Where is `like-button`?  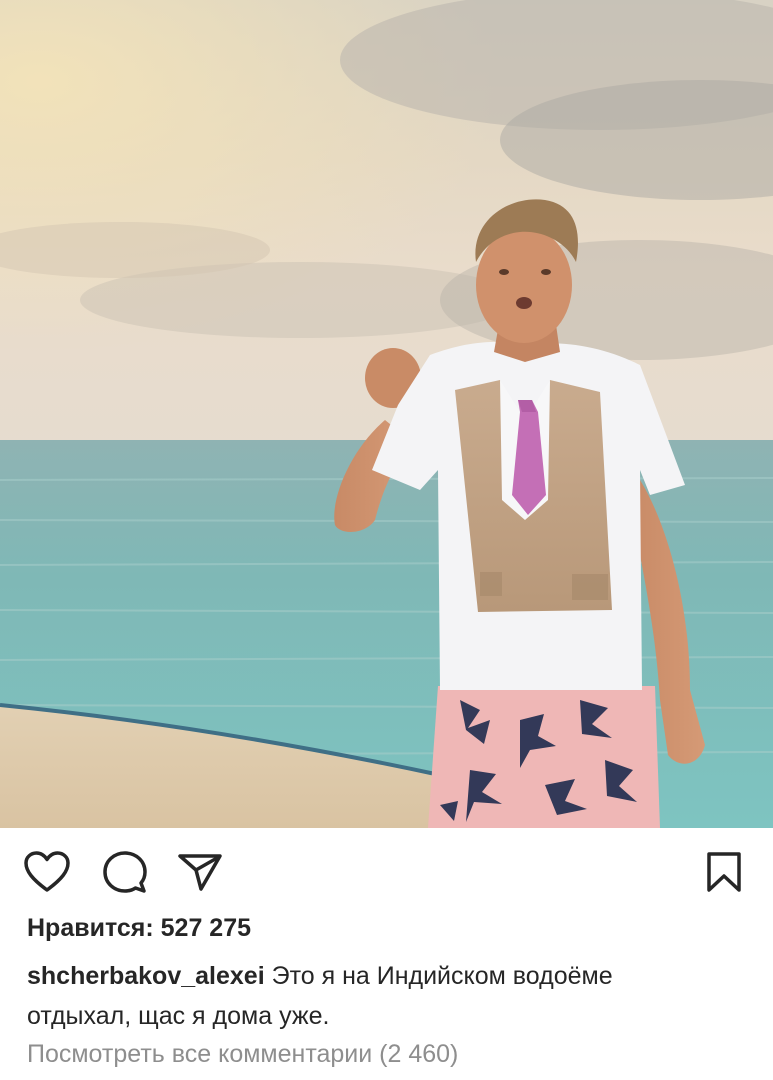
like-button is located at coordinates (47, 872).